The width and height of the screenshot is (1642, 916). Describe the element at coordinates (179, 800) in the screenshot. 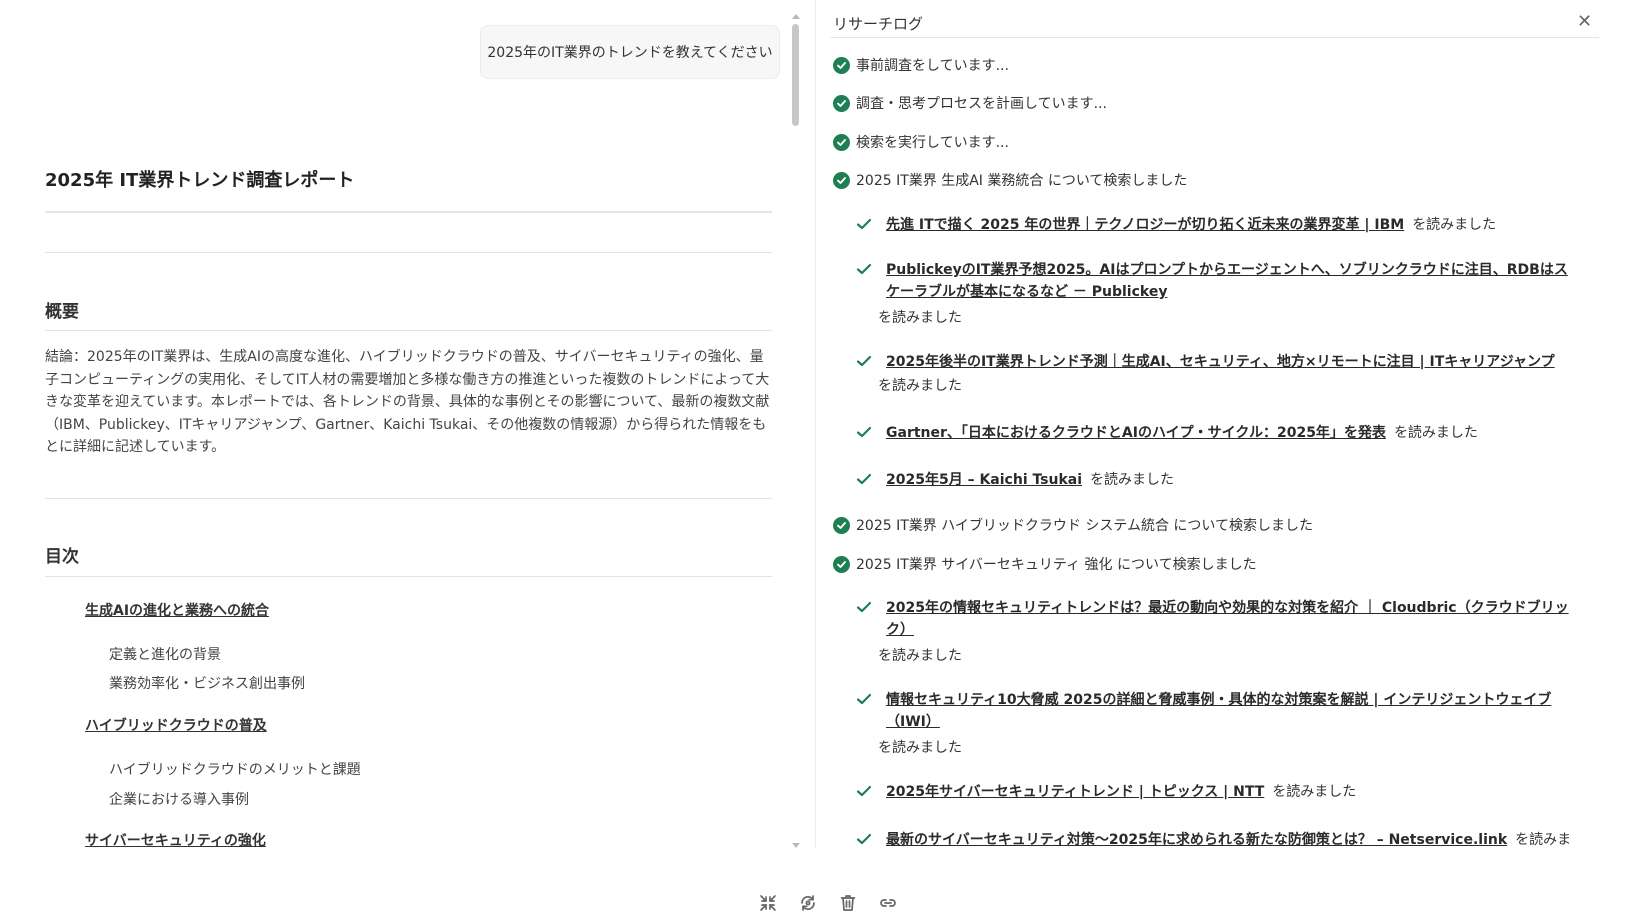

I see `toc-subitem: 企業における導入事例` at that location.